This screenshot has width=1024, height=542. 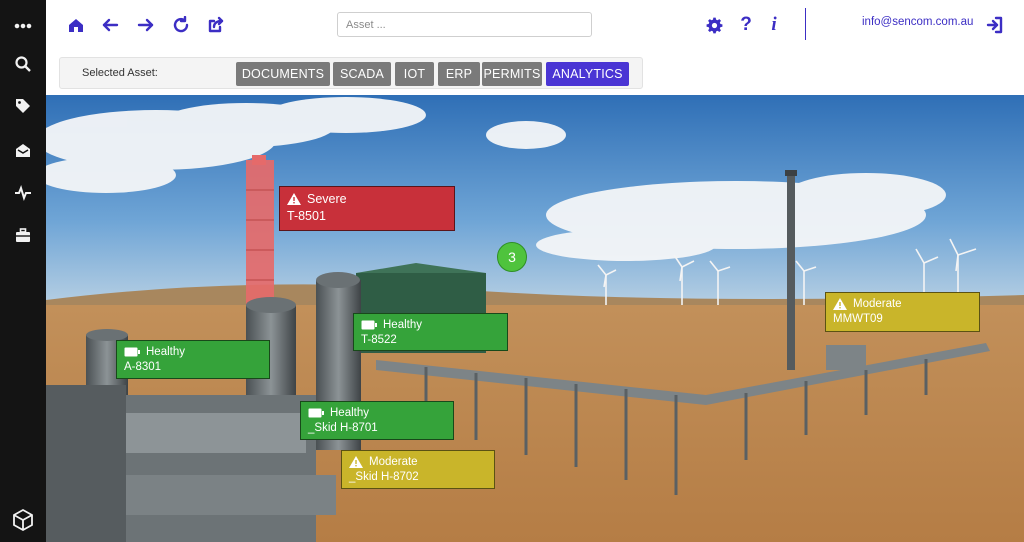 What do you see at coordinates (146, 25) in the screenshot?
I see `forward-arrow-icon` at bounding box center [146, 25].